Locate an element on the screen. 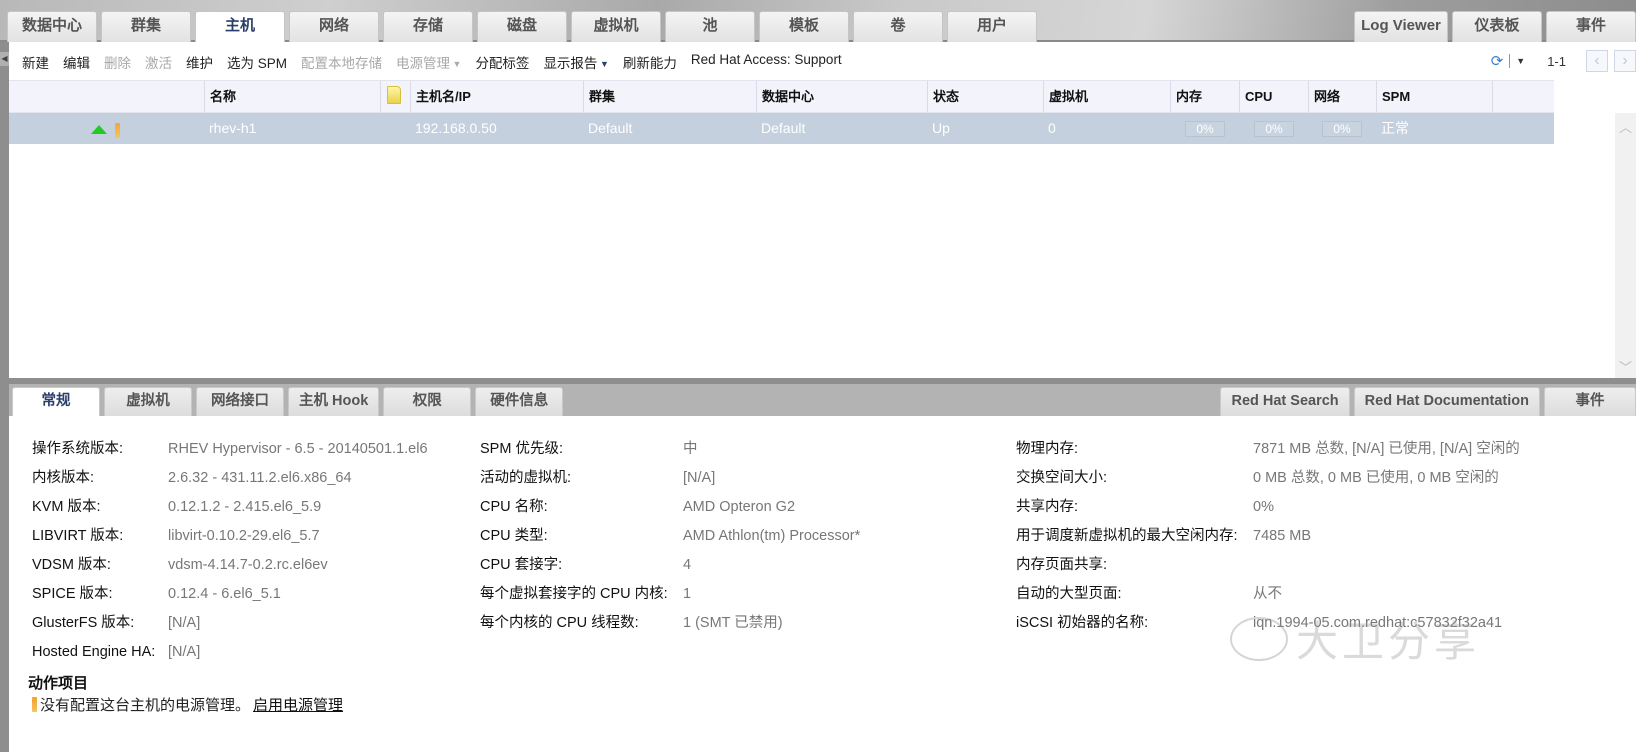  main-tab-7: 池 is located at coordinates (710, 26).